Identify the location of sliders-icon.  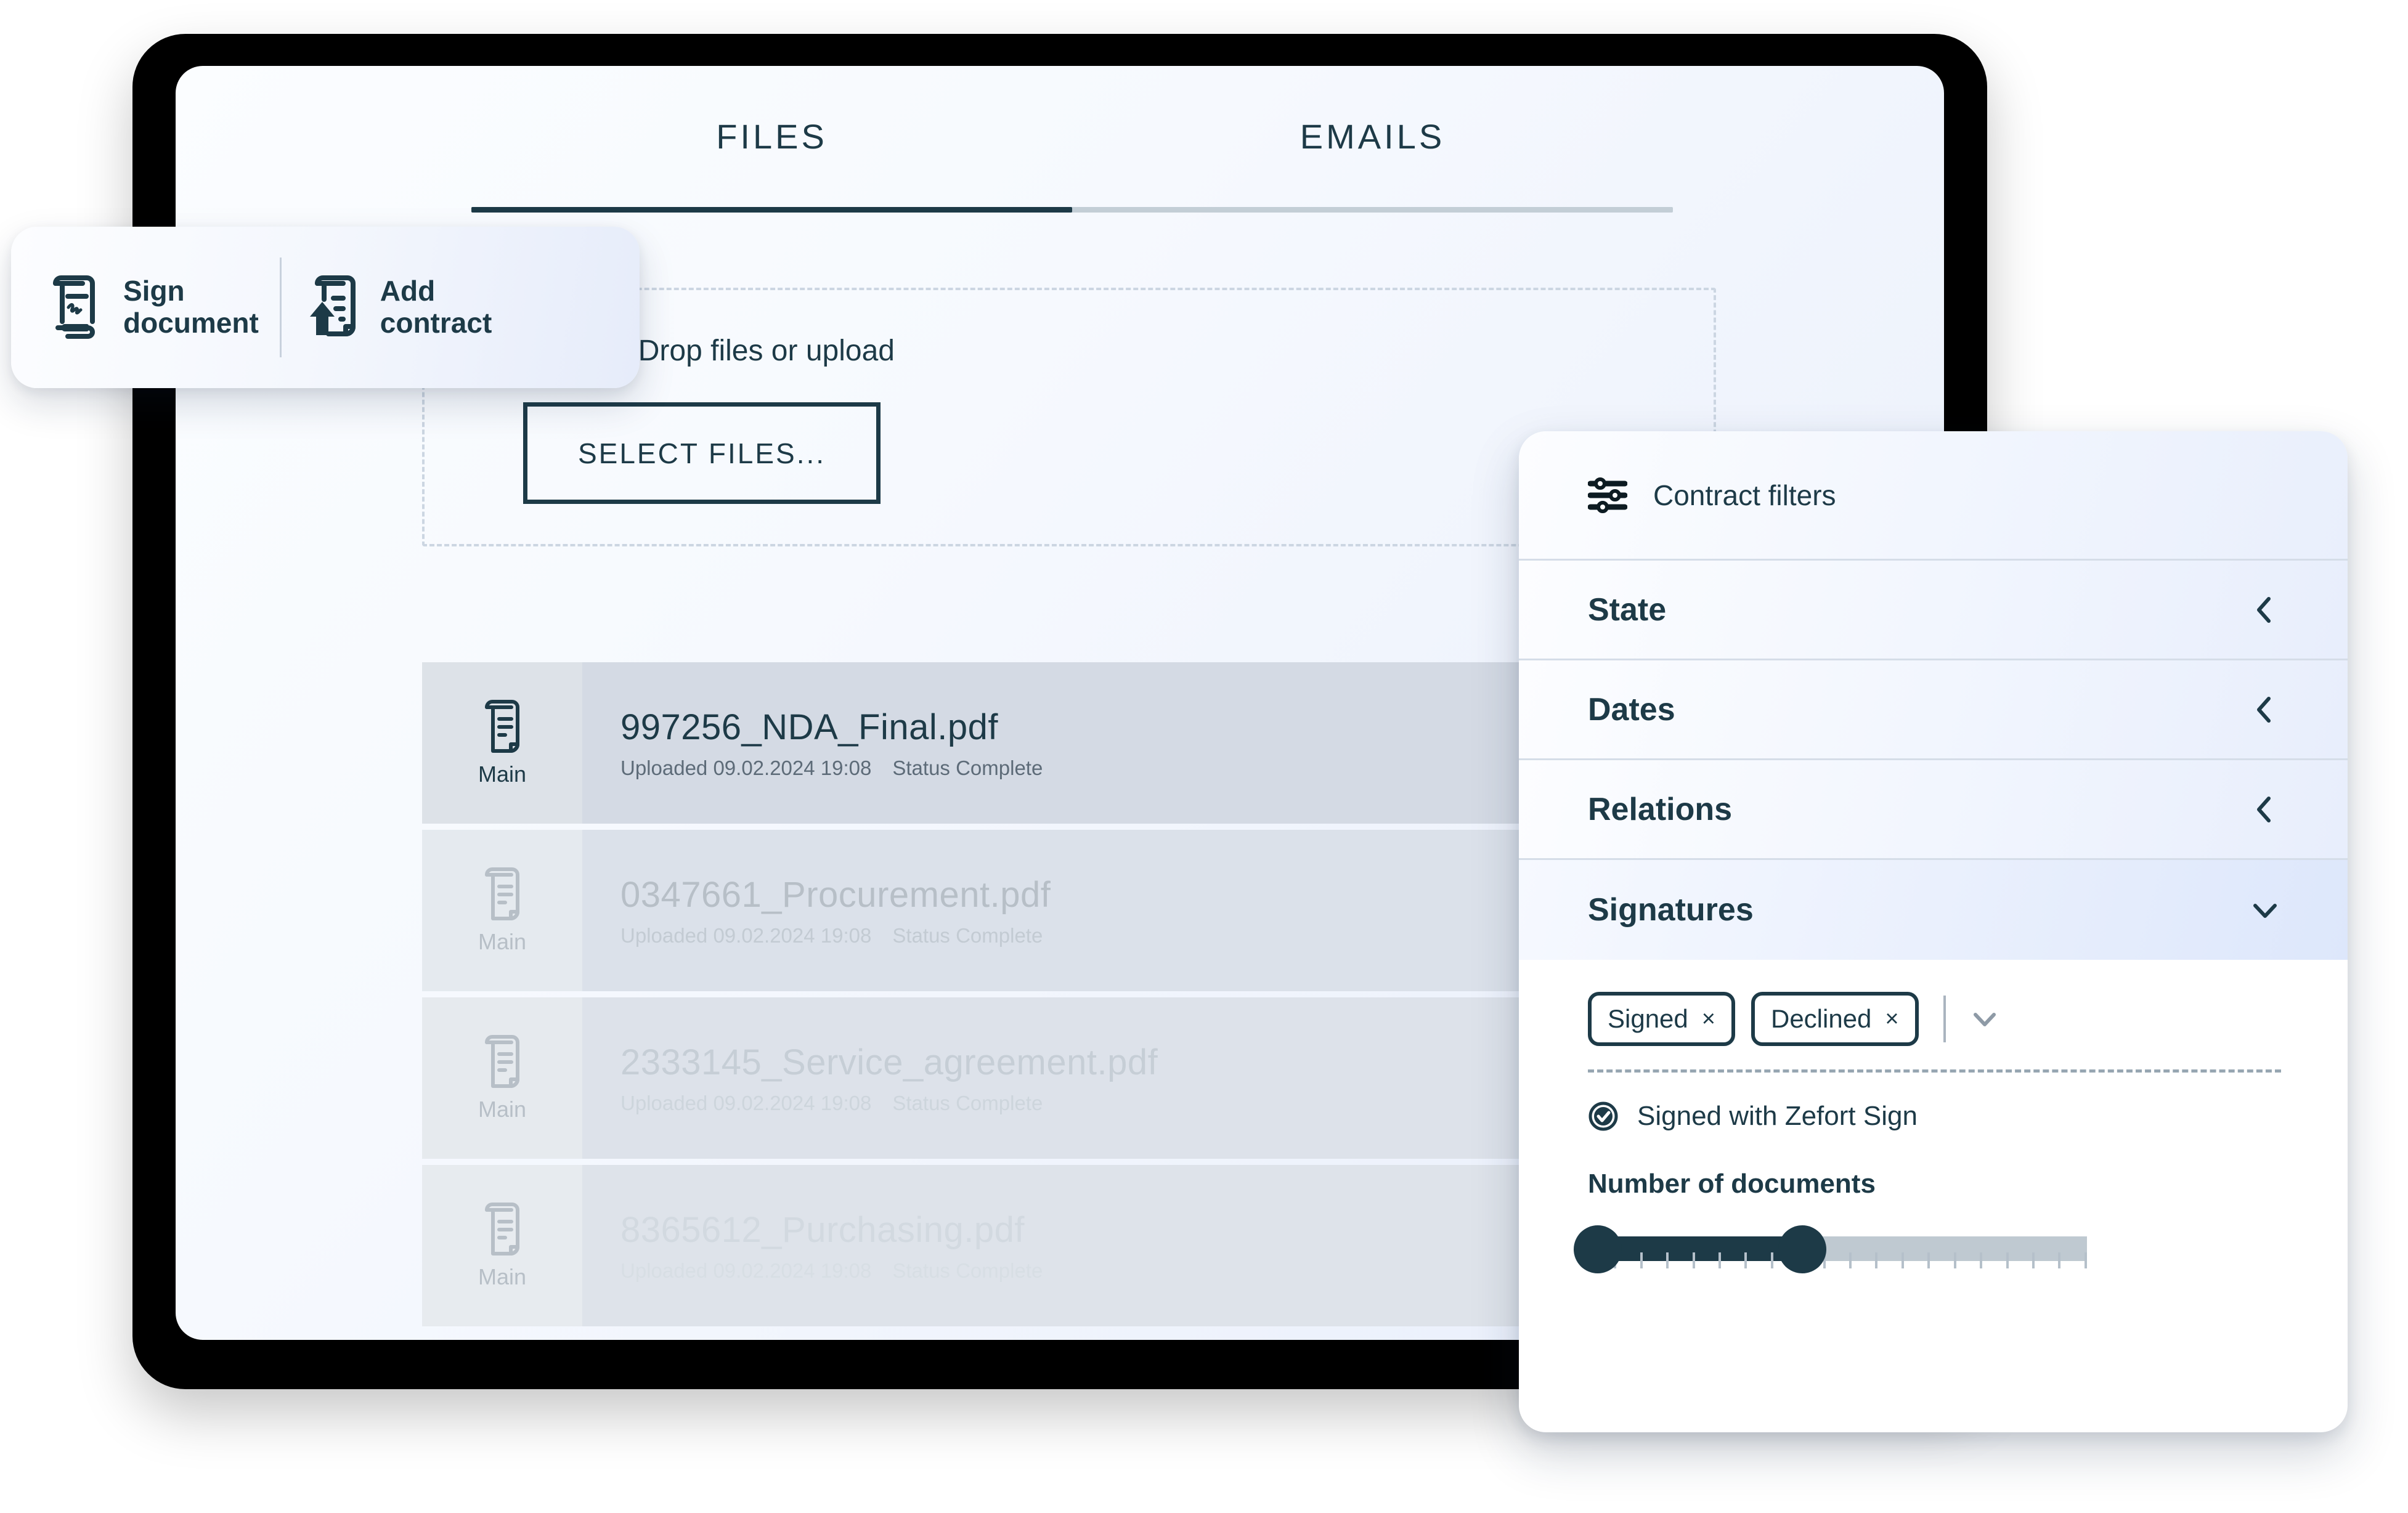
(1607, 495).